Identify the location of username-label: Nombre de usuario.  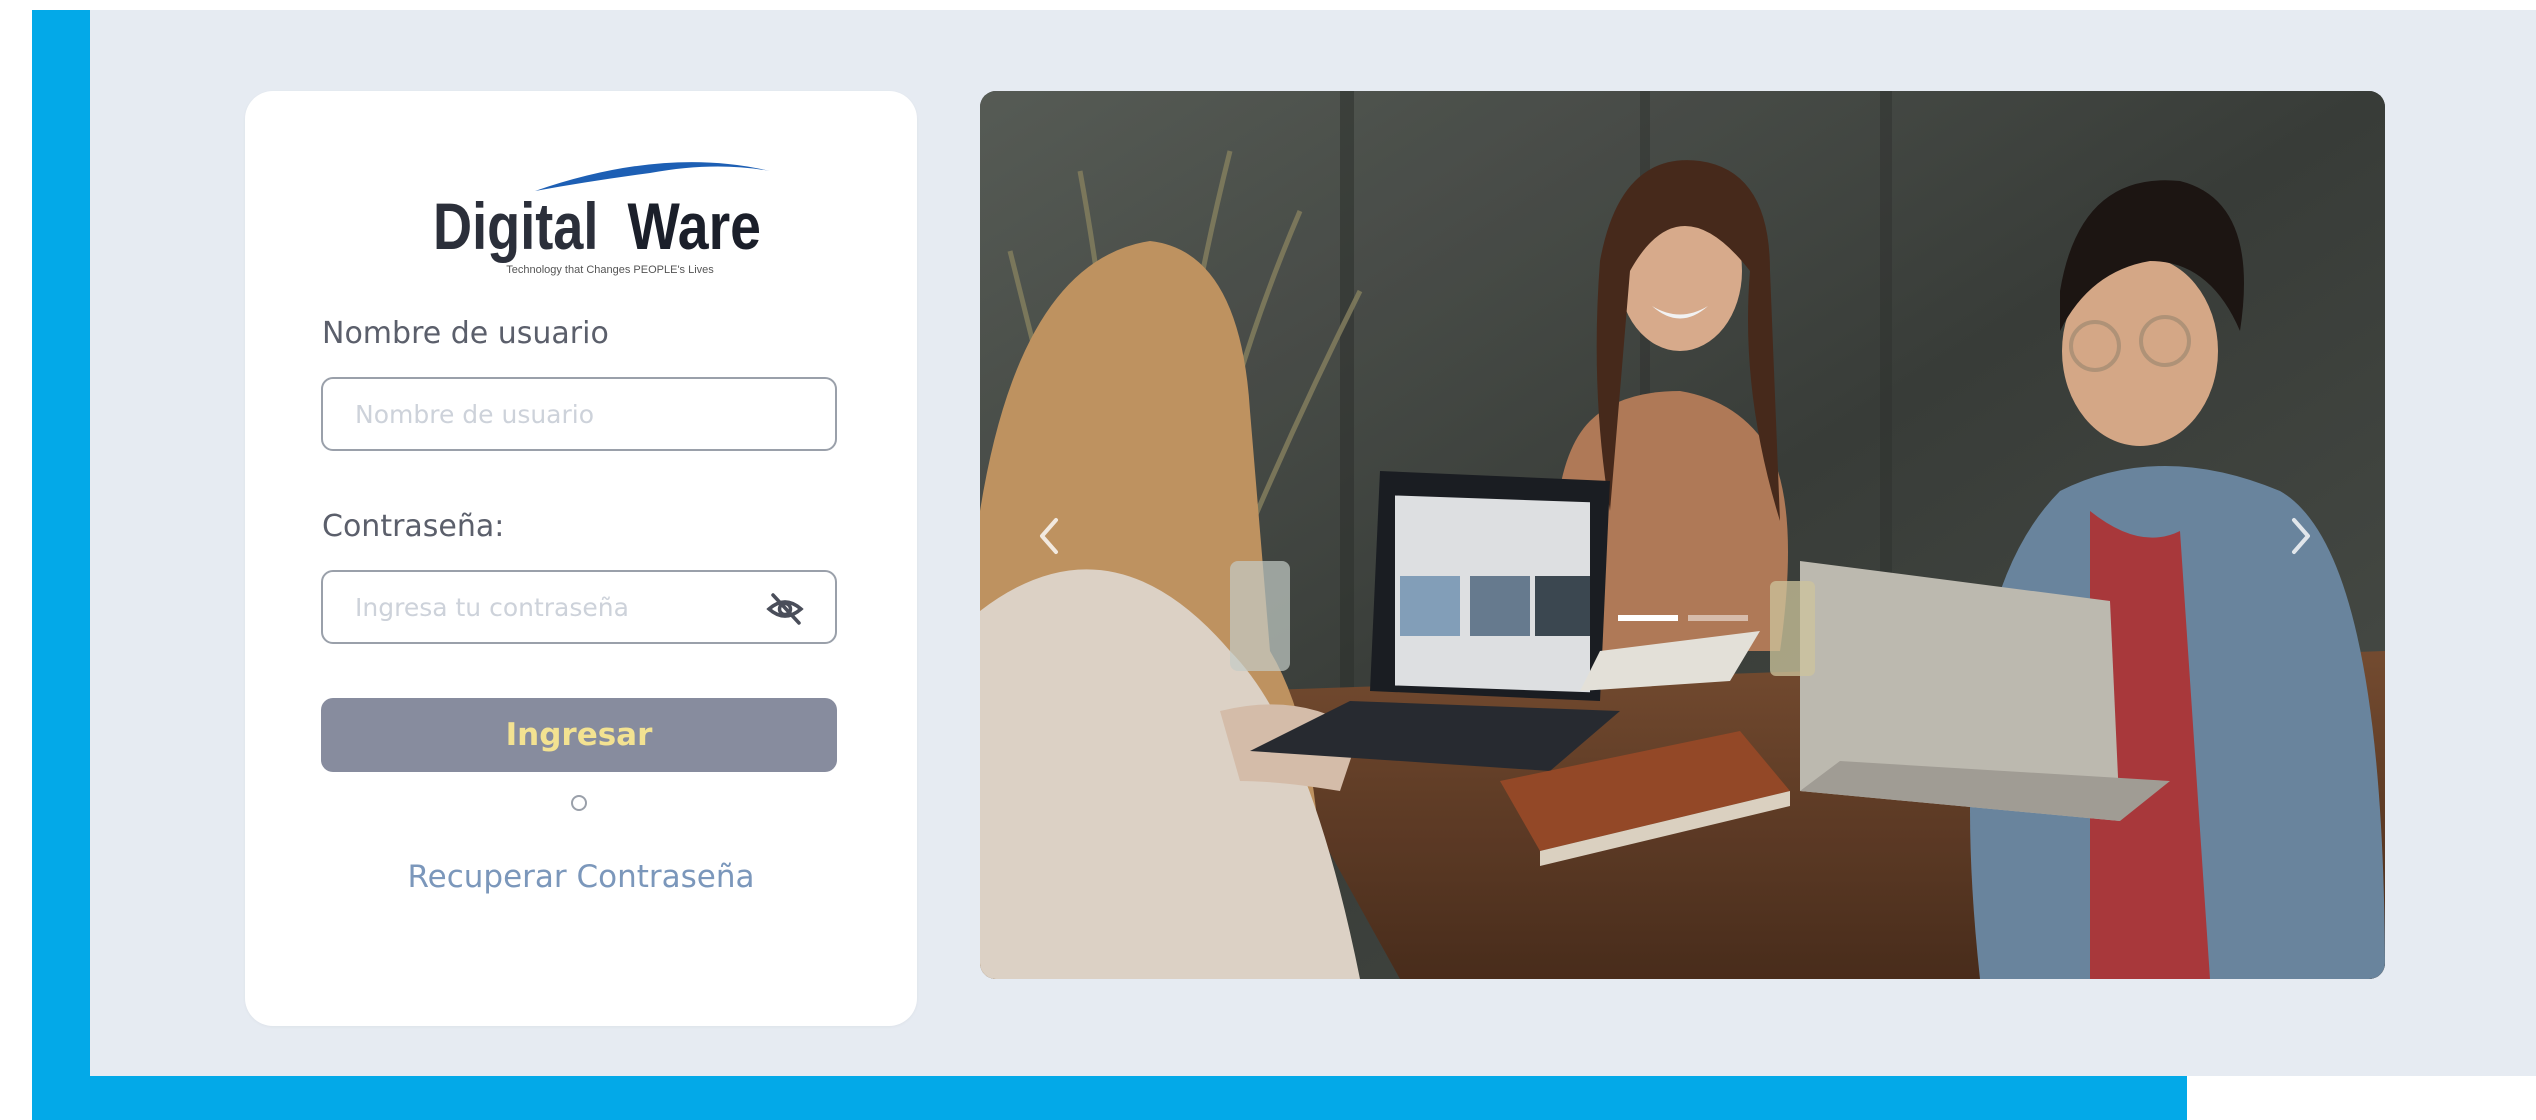
(465, 333).